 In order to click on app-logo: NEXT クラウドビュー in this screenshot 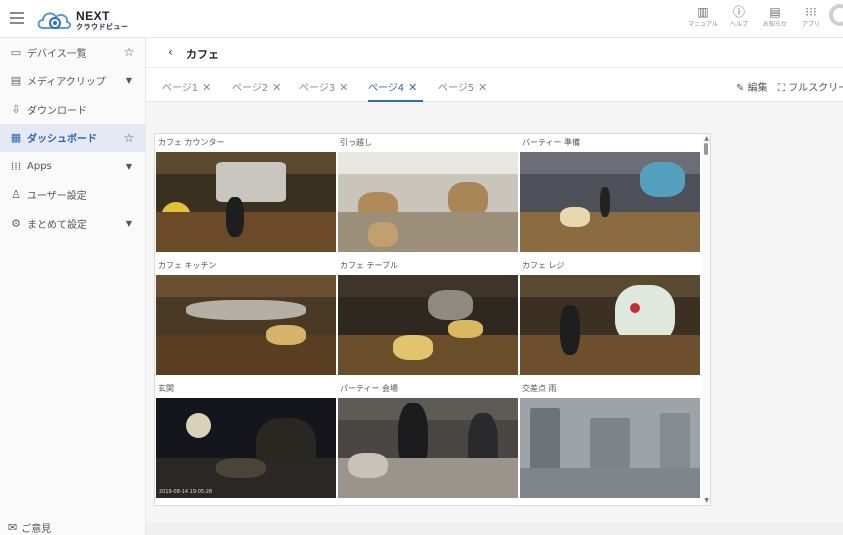, I will do `click(91, 19)`.